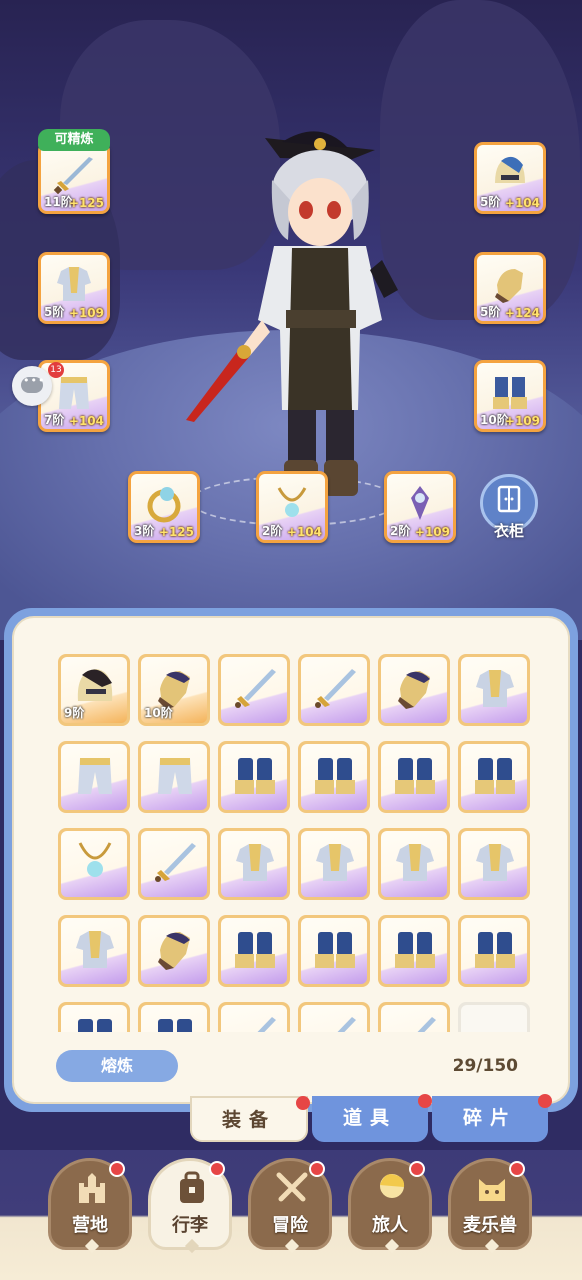 This screenshot has width=582, height=1280. What do you see at coordinates (346, 1024) in the screenshot?
I see `sword-icon` at bounding box center [346, 1024].